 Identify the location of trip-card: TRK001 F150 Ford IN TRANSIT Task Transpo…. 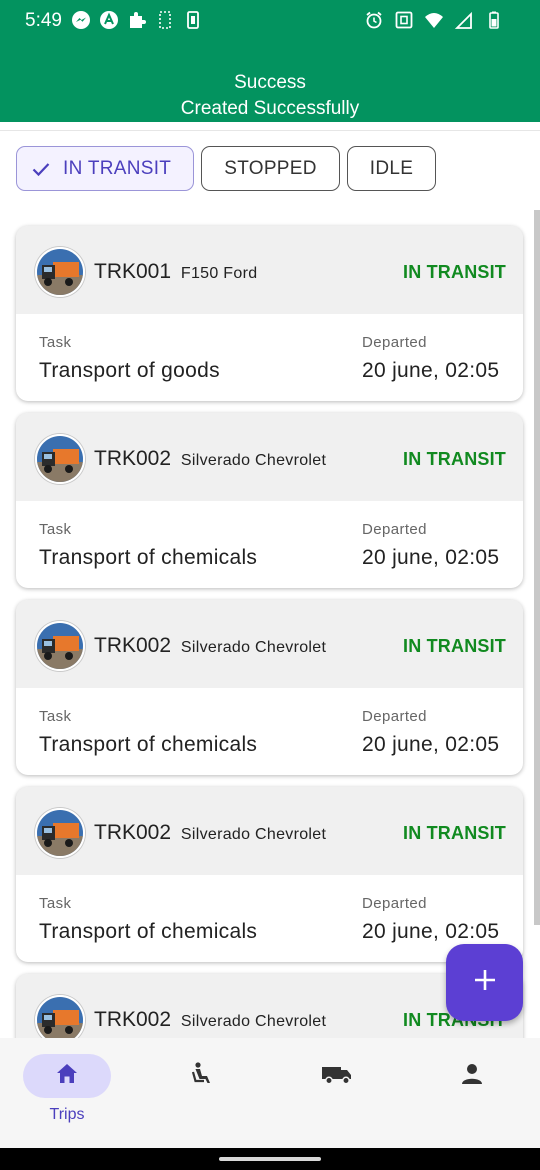
(269, 313).